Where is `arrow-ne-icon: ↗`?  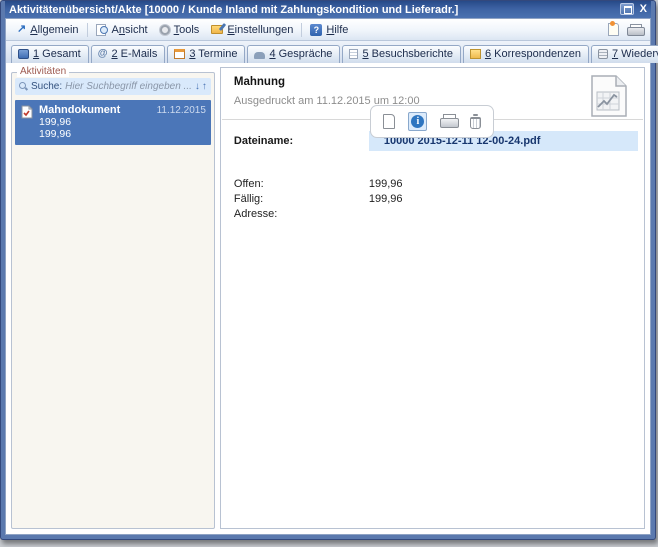
arrow-ne-icon: ↗ is located at coordinates (22, 29).